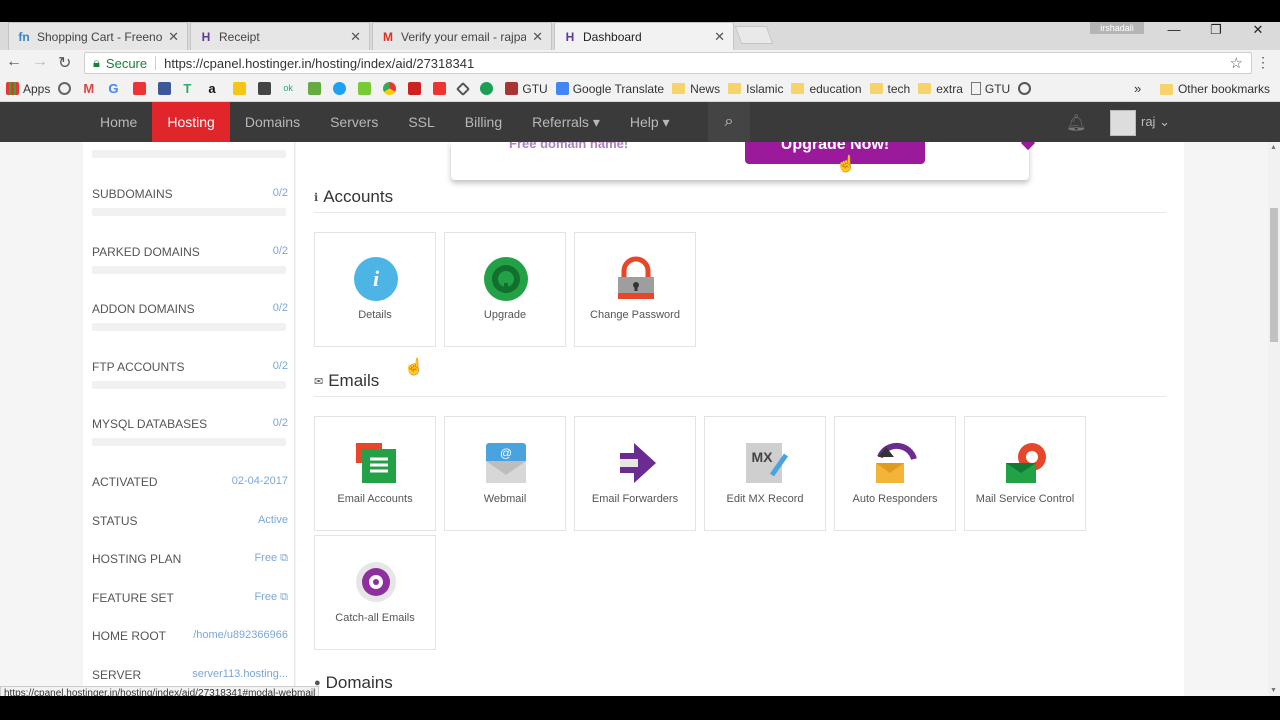  I want to click on stat-label: SERVER, so click(117, 675).